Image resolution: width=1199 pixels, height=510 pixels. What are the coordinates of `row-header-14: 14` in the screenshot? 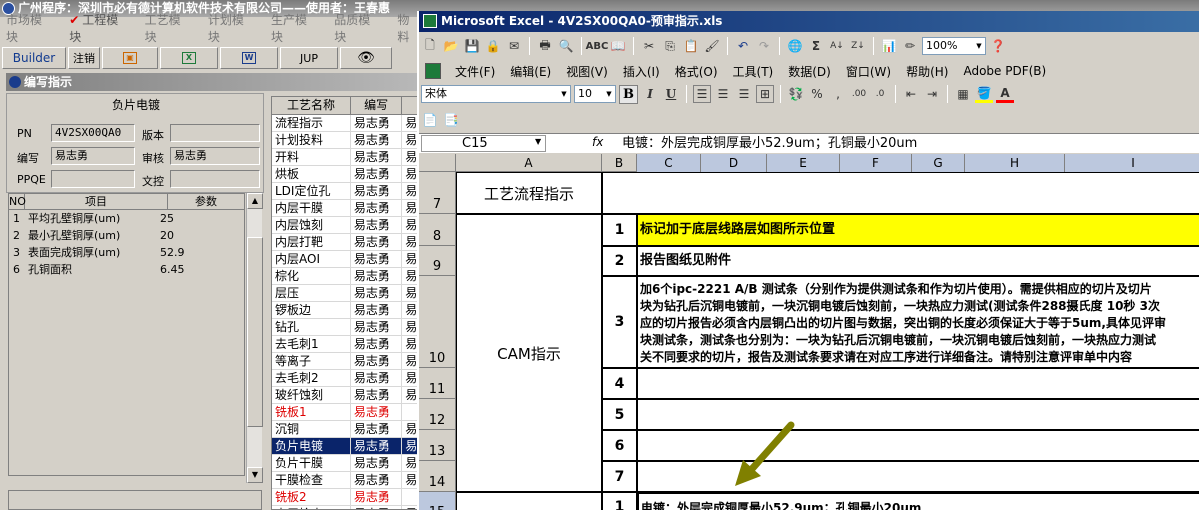 It's located at (437, 476).